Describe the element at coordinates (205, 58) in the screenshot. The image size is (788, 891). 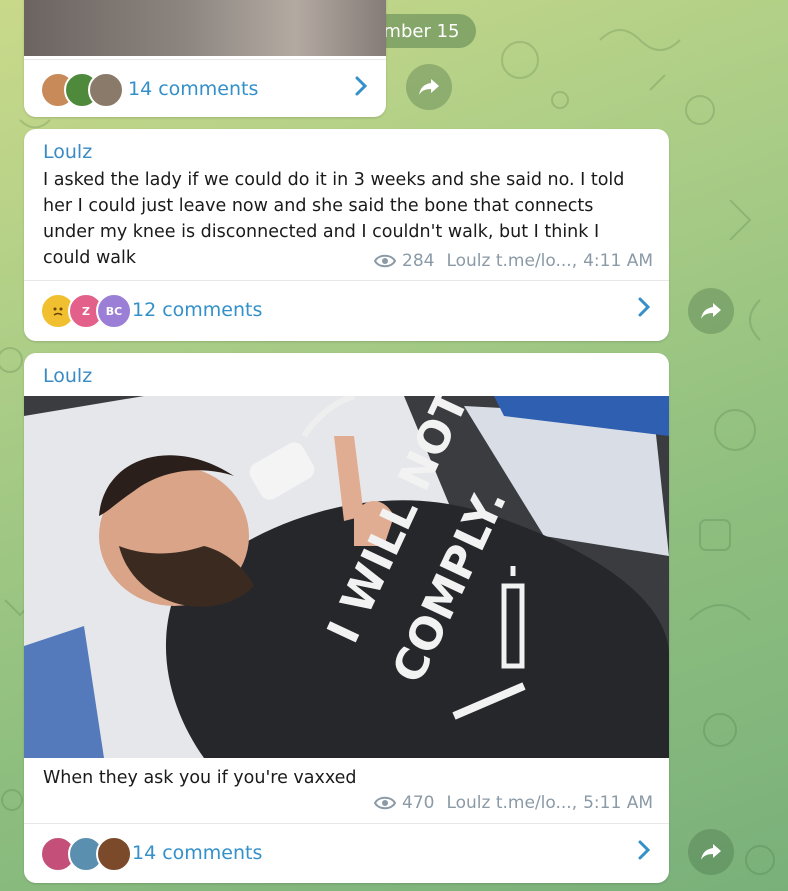
I see `post-card-1: 14 comments` at that location.